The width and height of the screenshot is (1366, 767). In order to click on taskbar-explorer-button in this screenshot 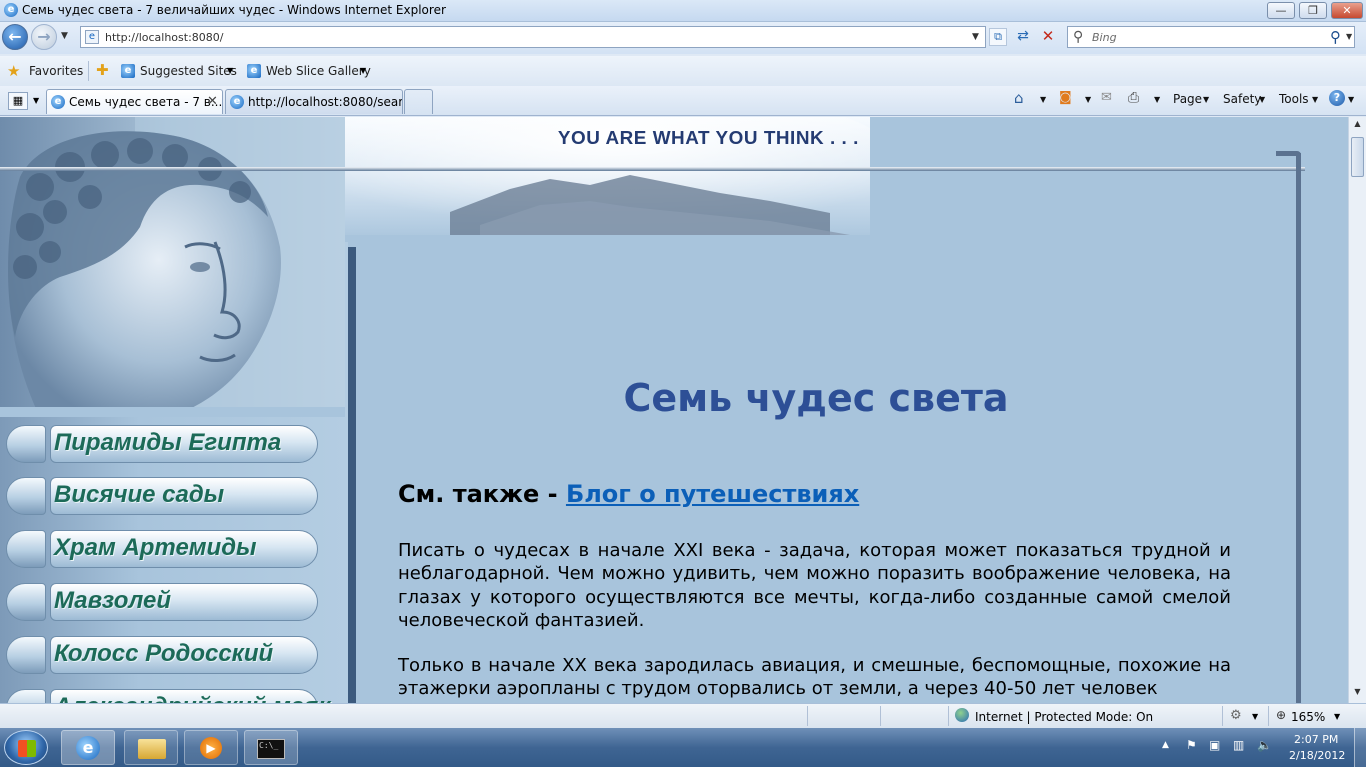, I will do `click(151, 747)`.